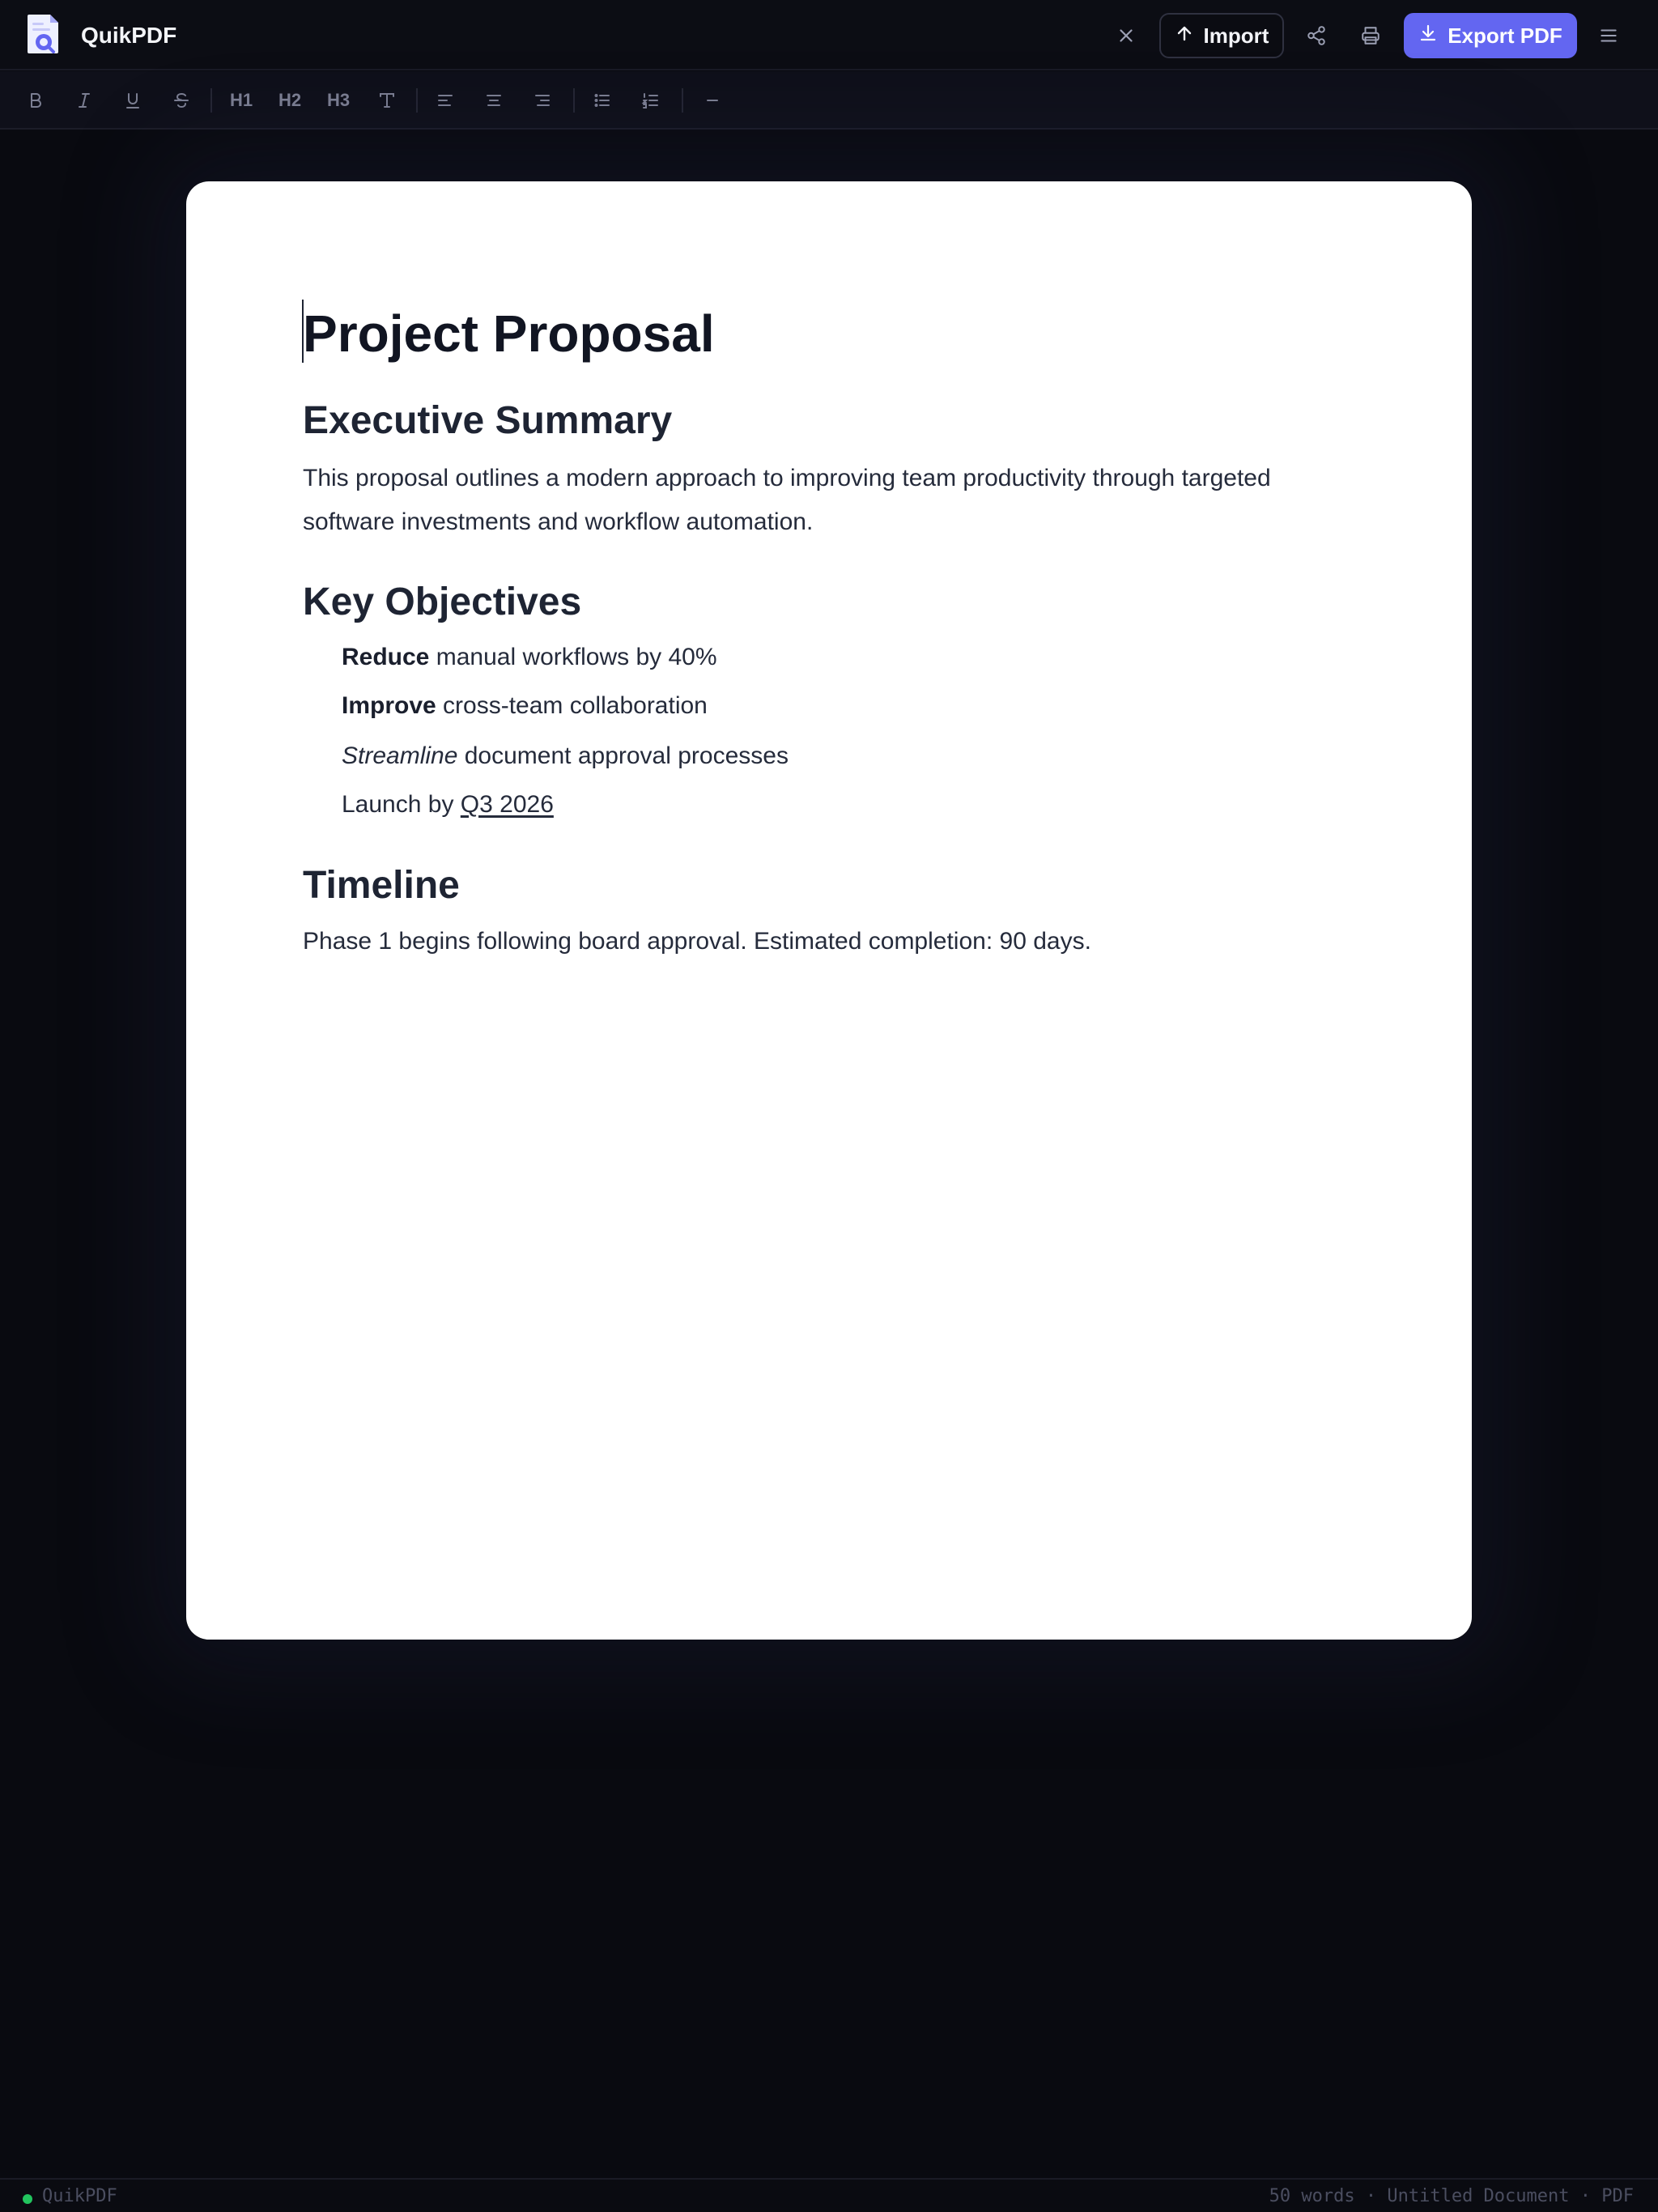 The image size is (1658, 2212). I want to click on list-item-text: manual workflows by 40%, so click(573, 657).